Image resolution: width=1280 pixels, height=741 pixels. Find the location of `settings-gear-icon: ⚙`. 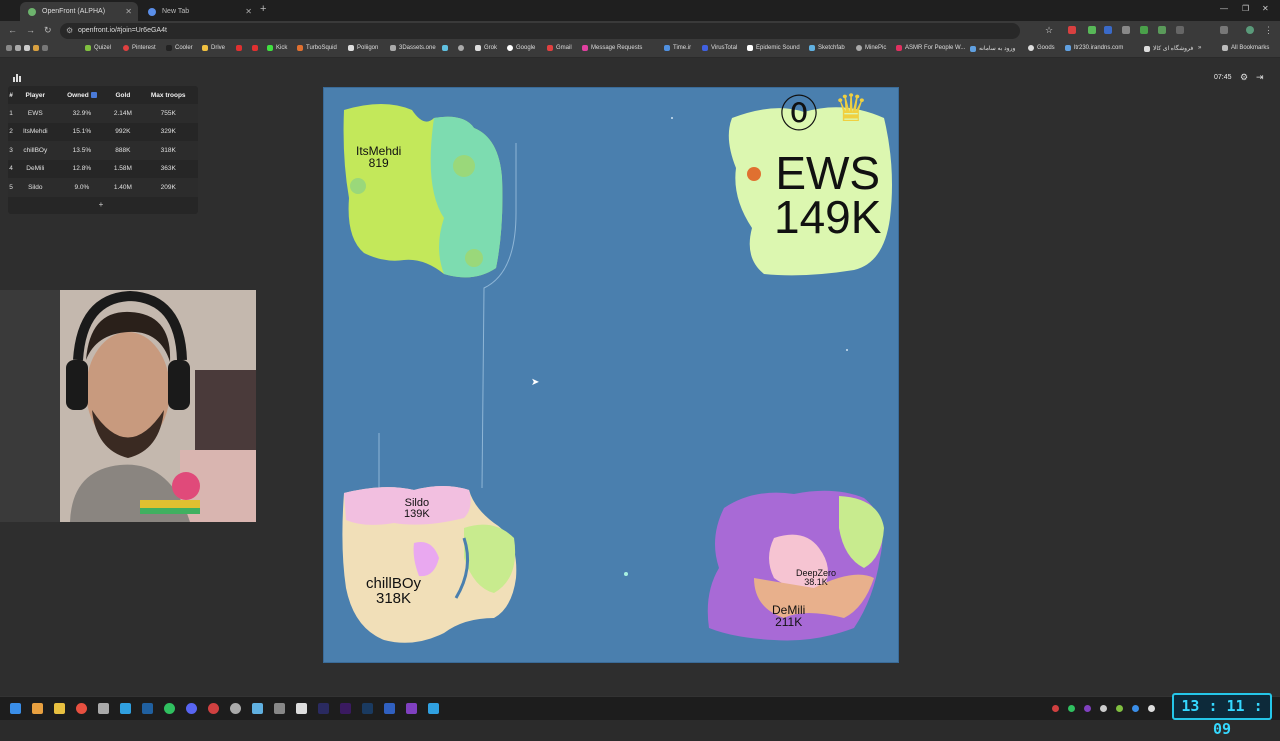

settings-gear-icon: ⚙ is located at coordinates (1244, 77).